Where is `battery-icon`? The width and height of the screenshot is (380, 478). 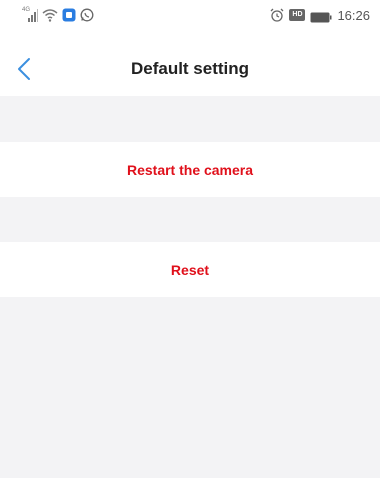
battery-icon is located at coordinates (321, 16).